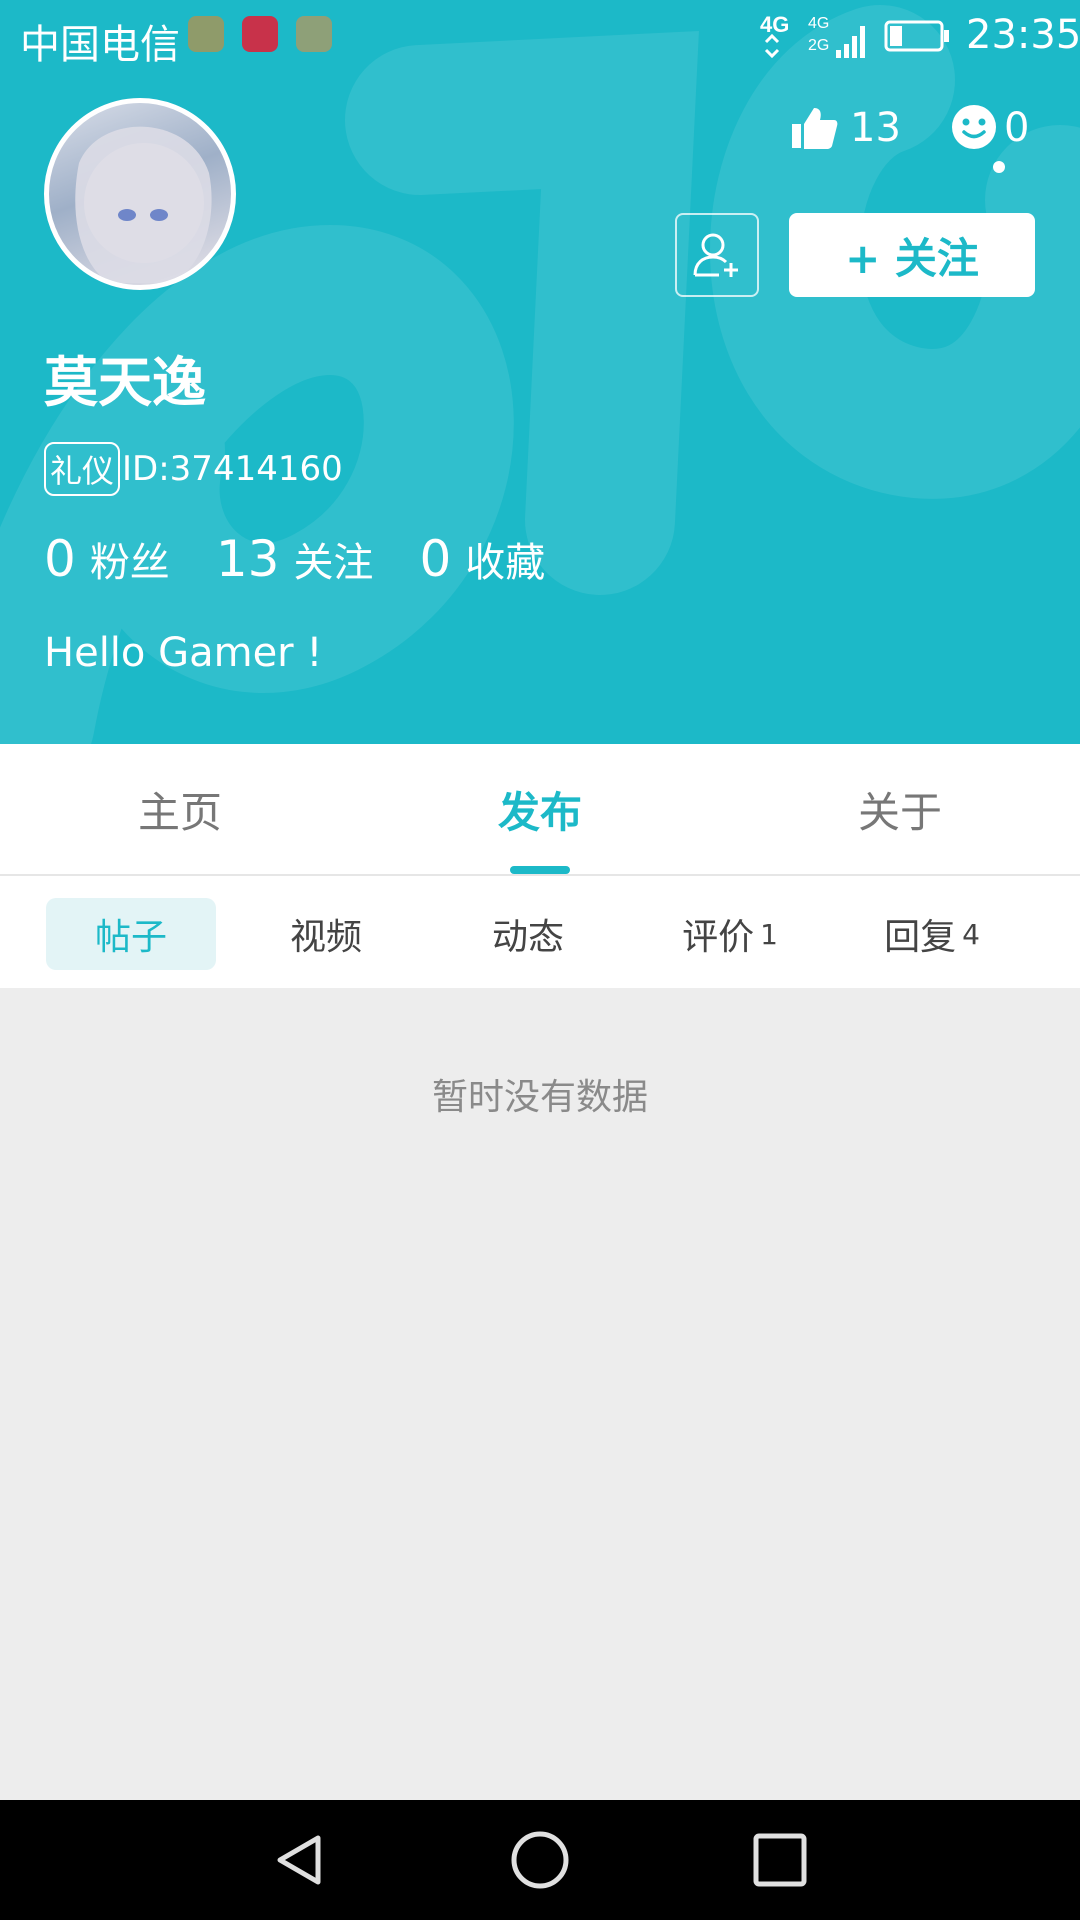 This screenshot has width=1080, height=1920. I want to click on messages-count: 0, so click(1017, 128).